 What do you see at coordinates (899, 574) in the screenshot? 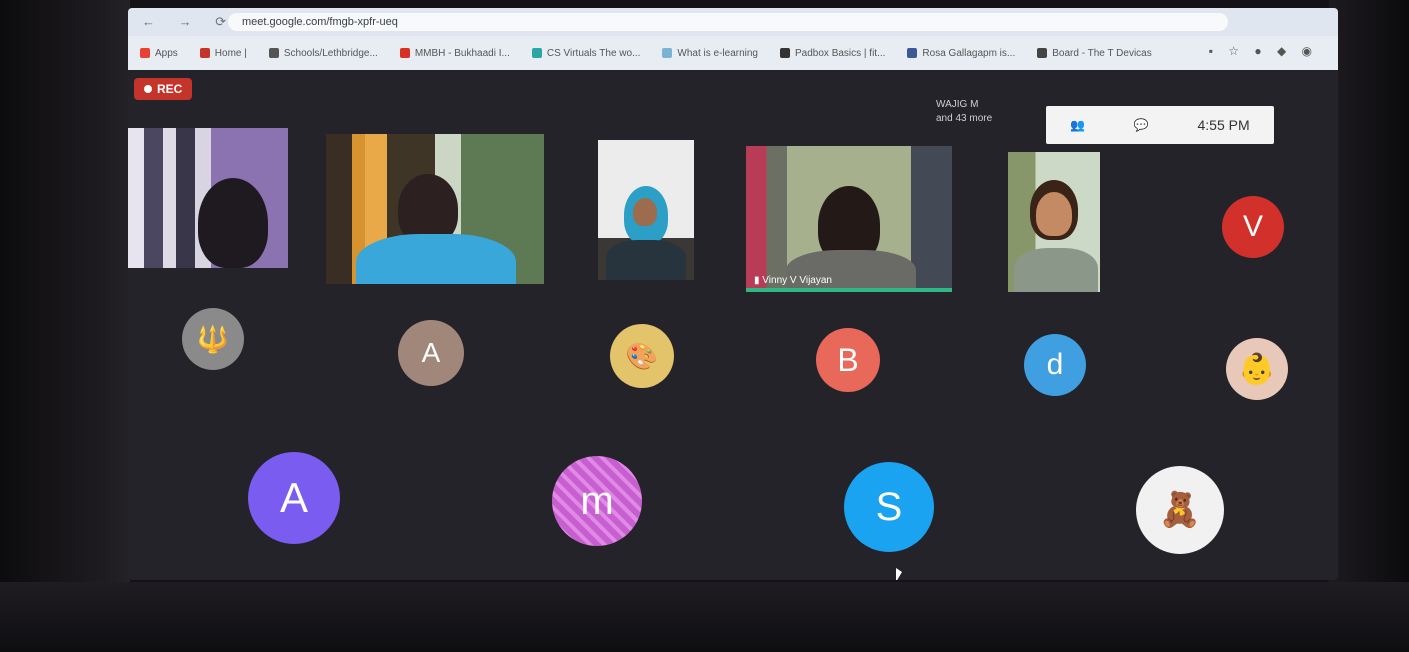
I see `mouse-cursor-icon` at bounding box center [899, 574].